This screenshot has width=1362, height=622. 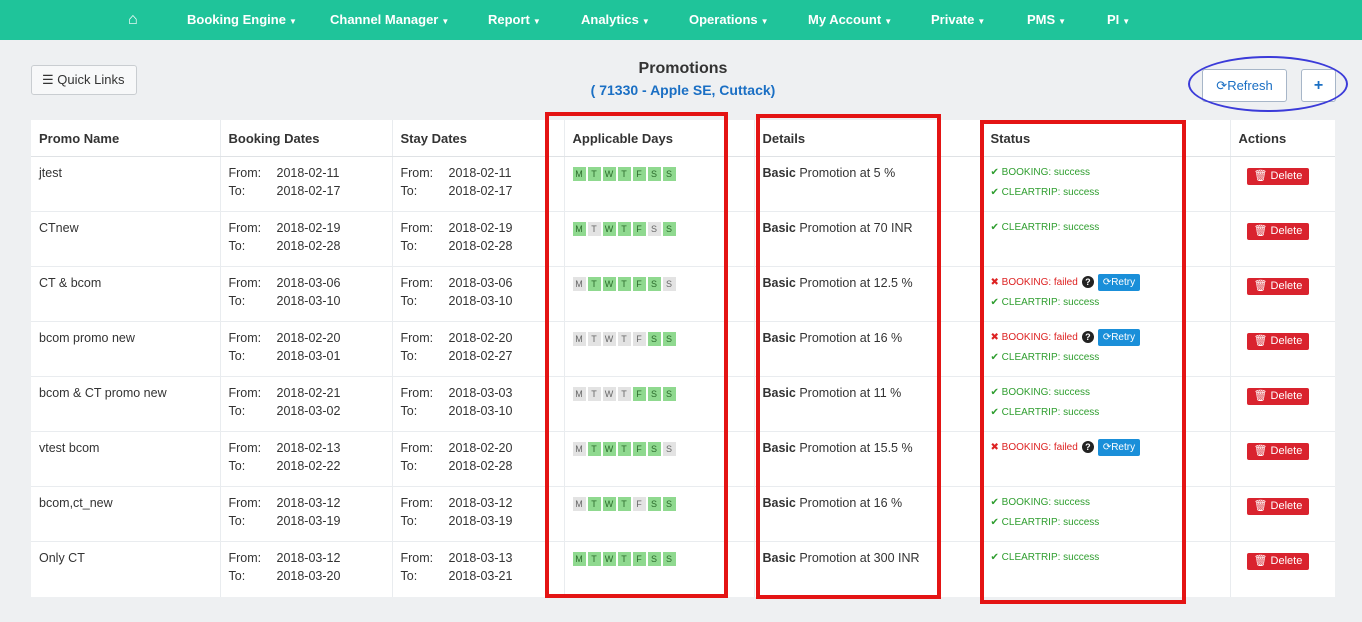 What do you see at coordinates (615, 20) in the screenshot?
I see `nav-analytics: Analytics ▼` at bounding box center [615, 20].